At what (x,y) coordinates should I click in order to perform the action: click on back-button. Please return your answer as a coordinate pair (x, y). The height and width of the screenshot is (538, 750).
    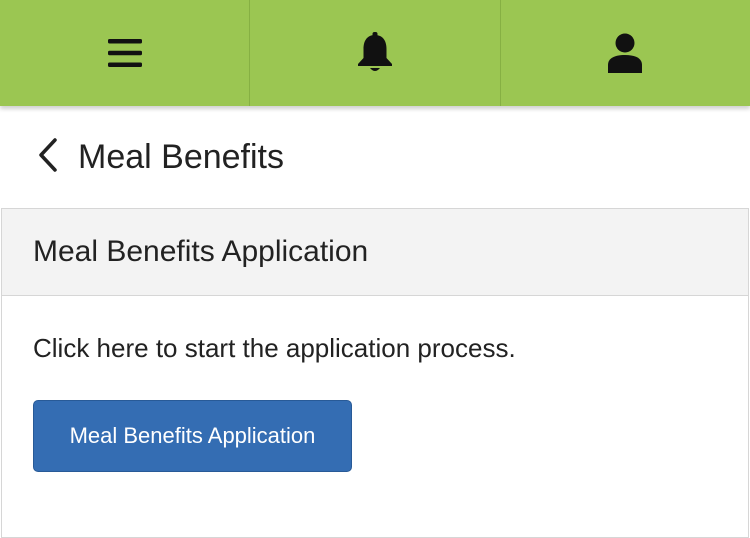
    Looking at the image, I should click on (48, 157).